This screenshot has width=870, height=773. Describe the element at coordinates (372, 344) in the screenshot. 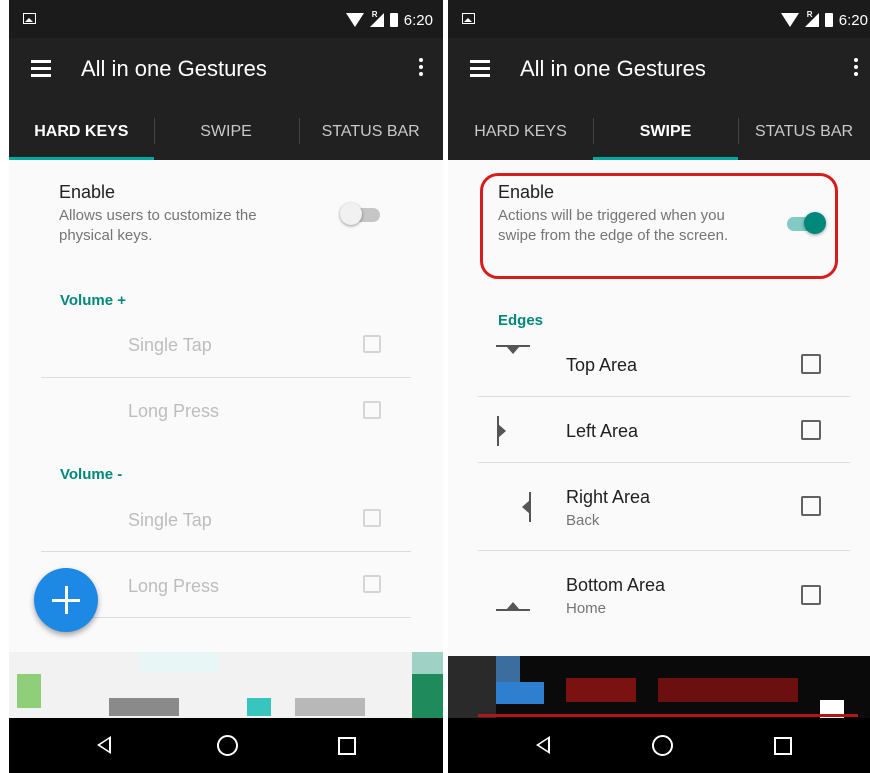

I see `checkbox-volume-up-single-tap` at that location.